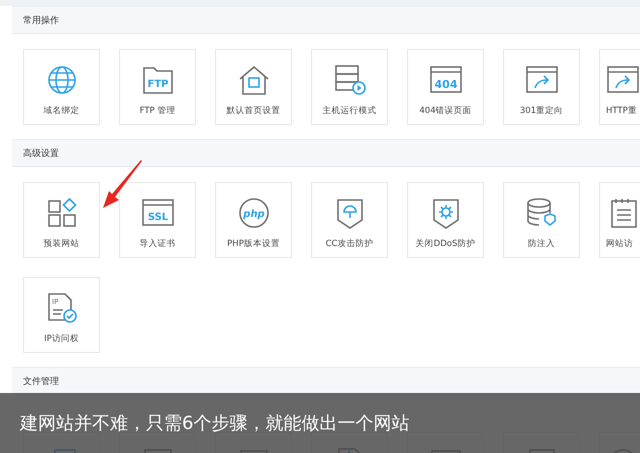 The height and width of the screenshot is (453, 640). What do you see at coordinates (41, 382) in the screenshot?
I see `section-title: 文件管理` at bounding box center [41, 382].